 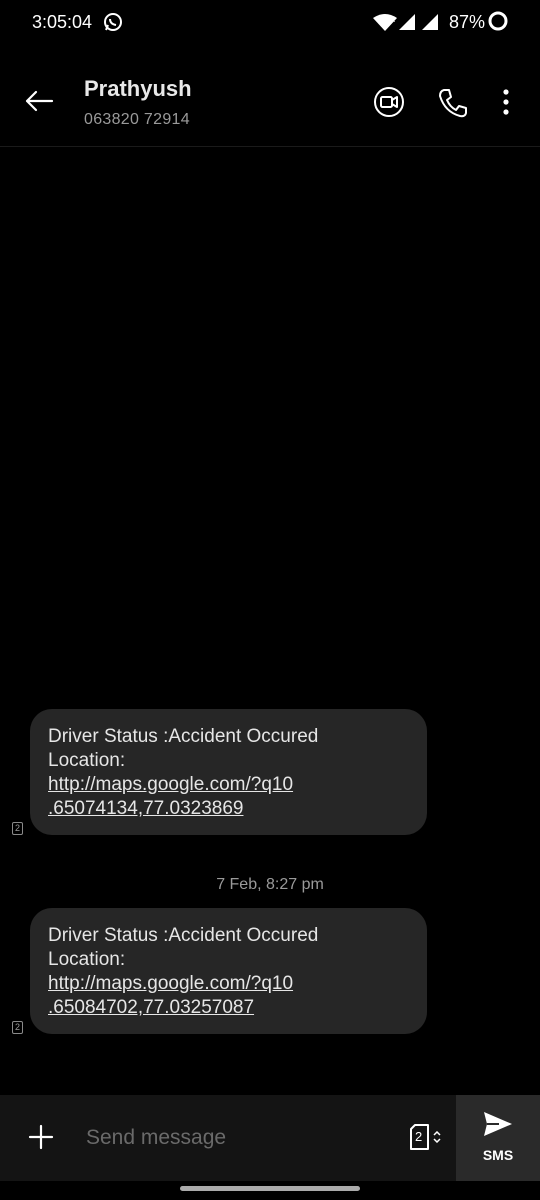 I want to click on home-indicator, so click(x=270, y=1188).